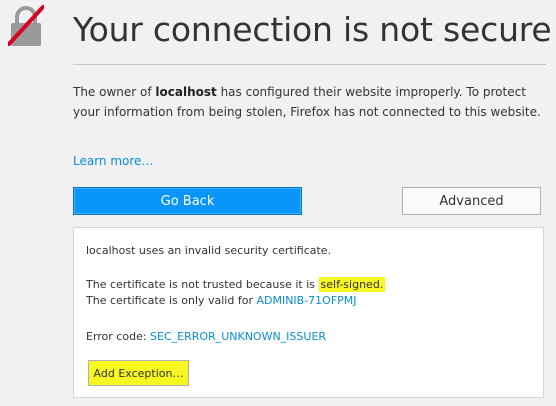 This screenshot has height=406, width=556. I want to click on error-code-link: SEC_ERROR_UNKNOWN_ISSUER, so click(238, 336).